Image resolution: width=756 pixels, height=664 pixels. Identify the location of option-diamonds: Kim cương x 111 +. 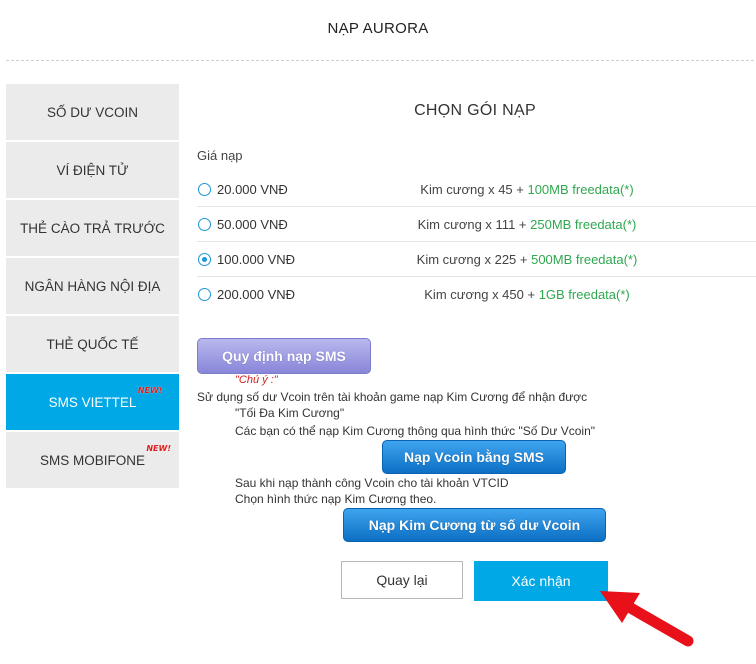
(474, 224).